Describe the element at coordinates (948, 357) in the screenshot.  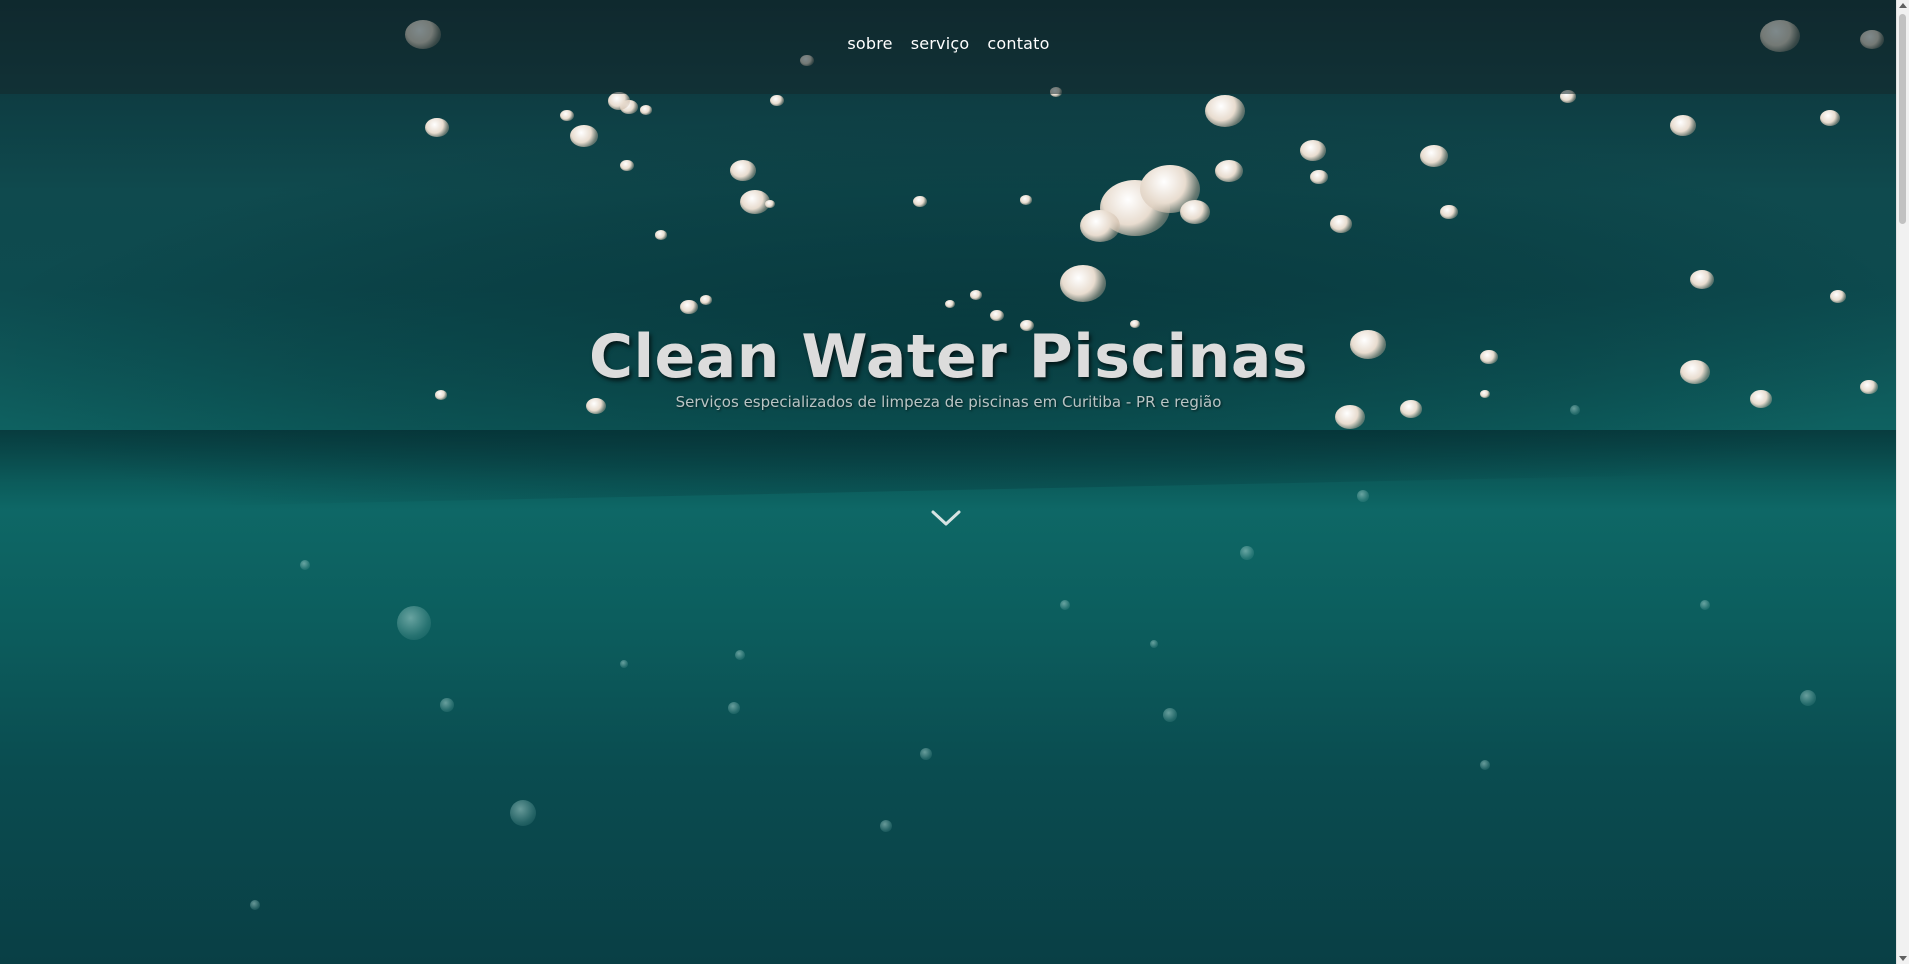
I see `page-title: Clean Water Piscinas` at that location.